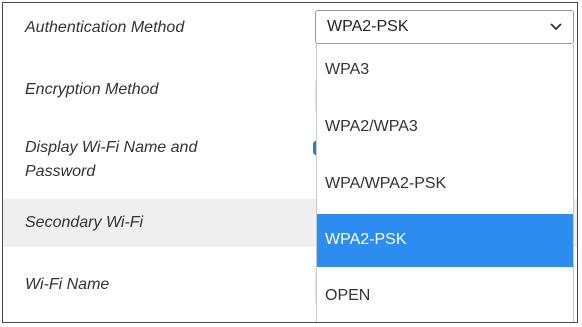 The image size is (582, 327). What do you see at coordinates (556, 27) in the screenshot?
I see `chevron-down-icon` at bounding box center [556, 27].